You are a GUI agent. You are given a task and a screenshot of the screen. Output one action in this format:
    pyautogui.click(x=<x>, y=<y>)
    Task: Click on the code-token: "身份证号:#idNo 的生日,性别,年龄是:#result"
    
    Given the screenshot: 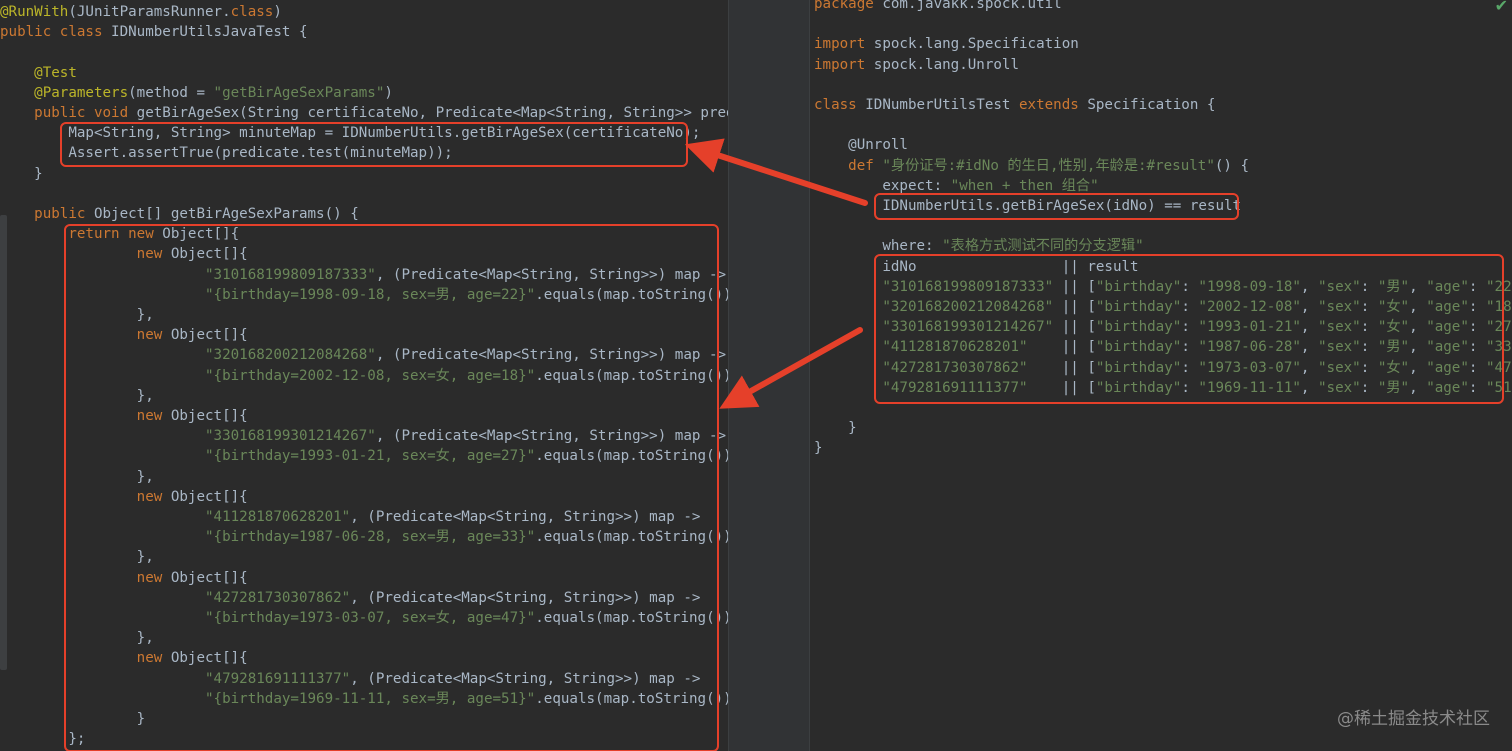 What is the action you would take?
    pyautogui.click(x=1048, y=165)
    